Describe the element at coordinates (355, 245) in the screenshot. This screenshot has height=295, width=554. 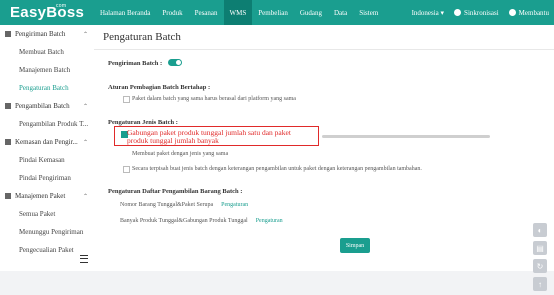
I see `save-button: Simpan` at that location.